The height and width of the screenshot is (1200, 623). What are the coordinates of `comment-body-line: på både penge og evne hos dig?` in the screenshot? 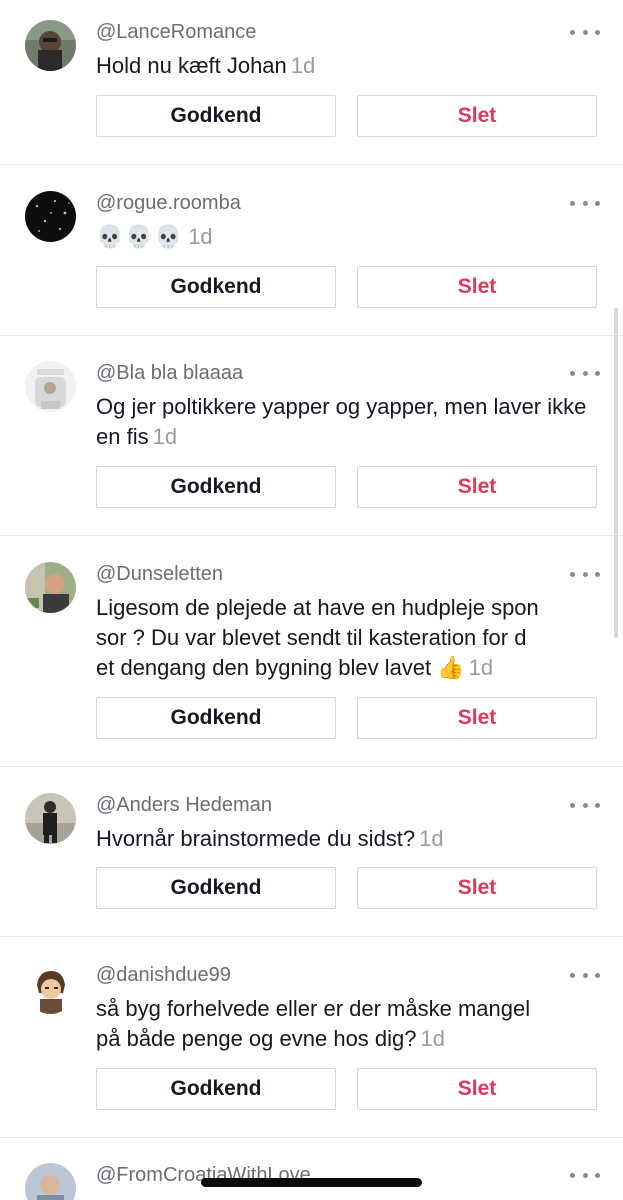 It's located at (256, 1038).